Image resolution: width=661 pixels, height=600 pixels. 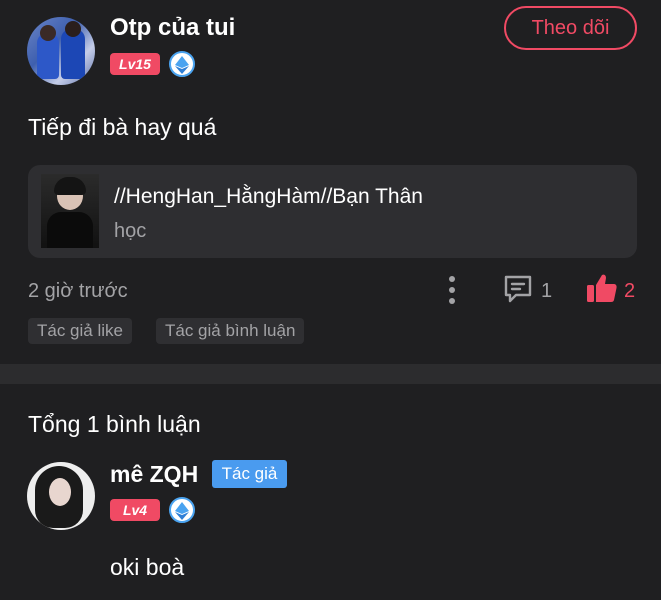 I want to click on section-divider, so click(x=330, y=374).